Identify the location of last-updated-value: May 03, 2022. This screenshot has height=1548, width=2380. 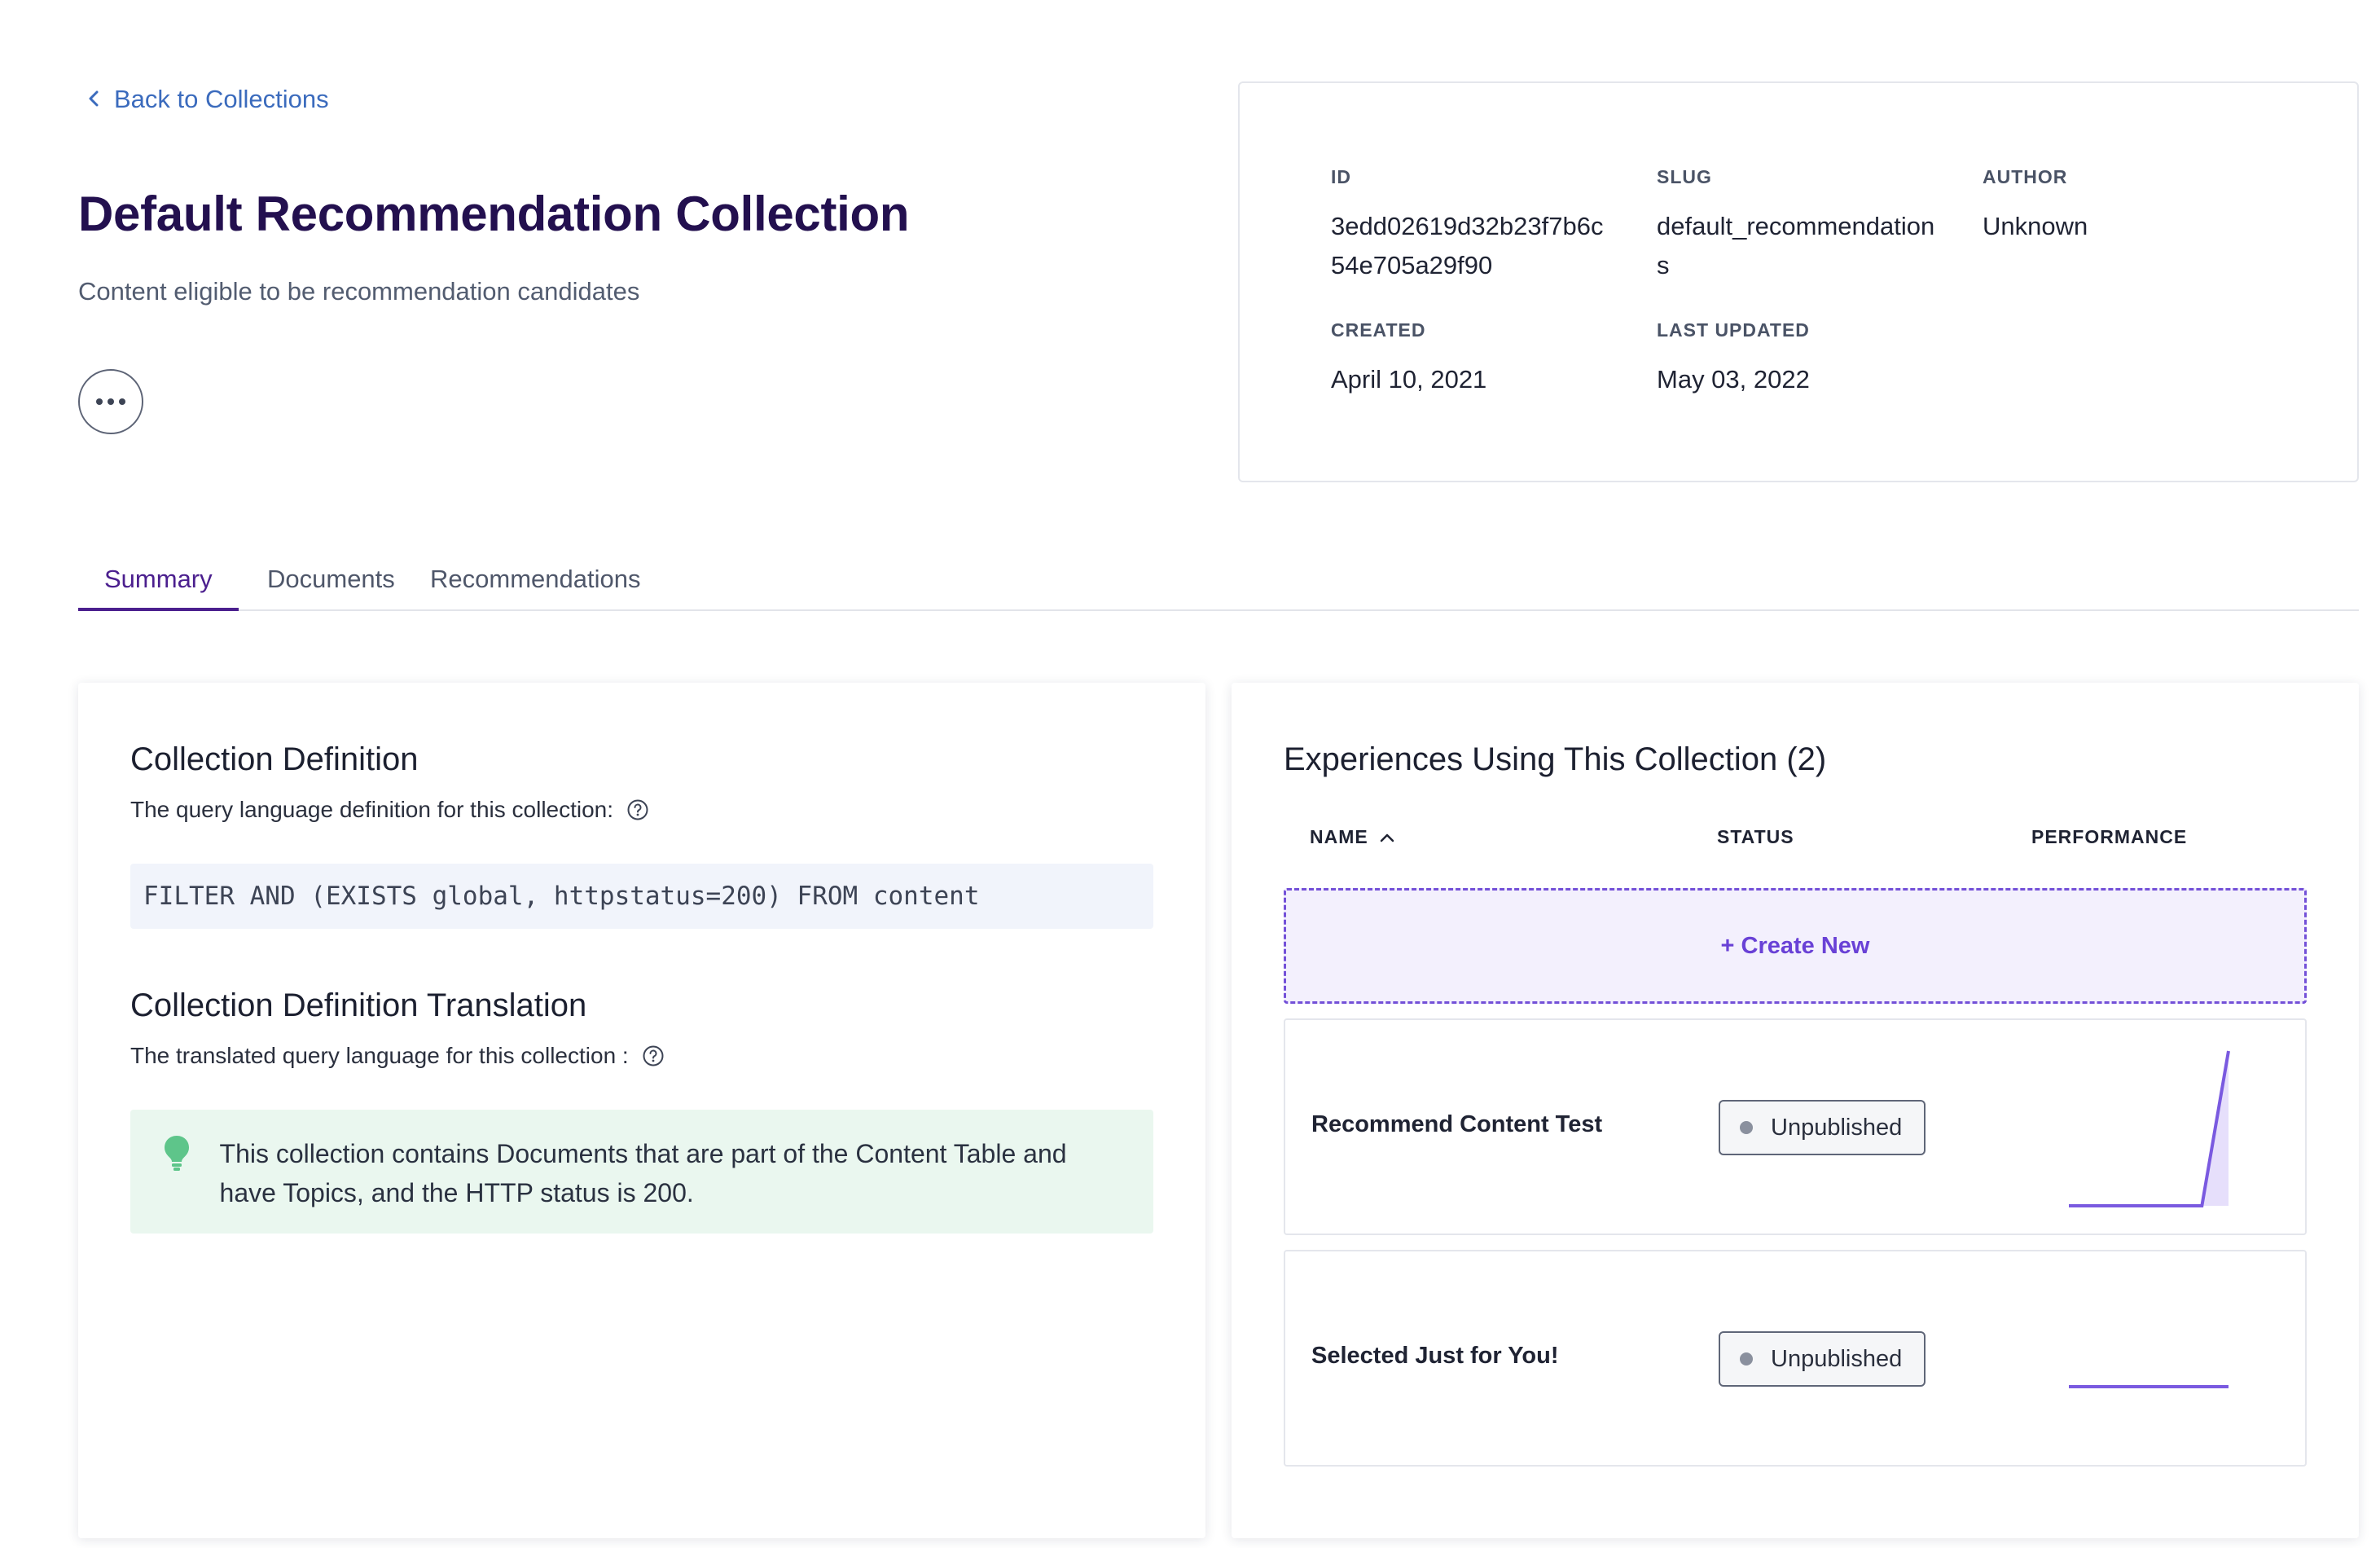
(1734, 379).